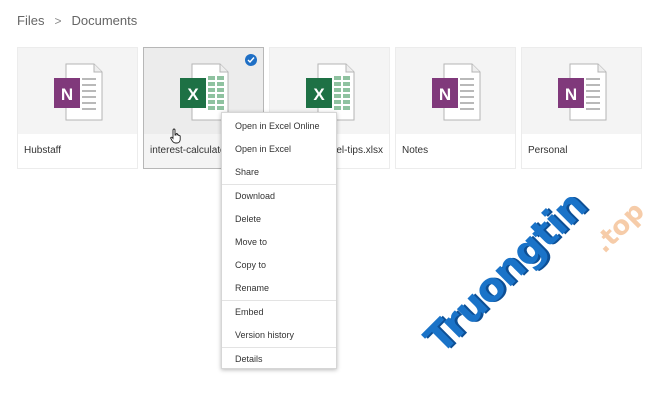 This screenshot has width=670, height=418. Describe the element at coordinates (619, 228) in the screenshot. I see `watermark-suffix: .top` at that location.